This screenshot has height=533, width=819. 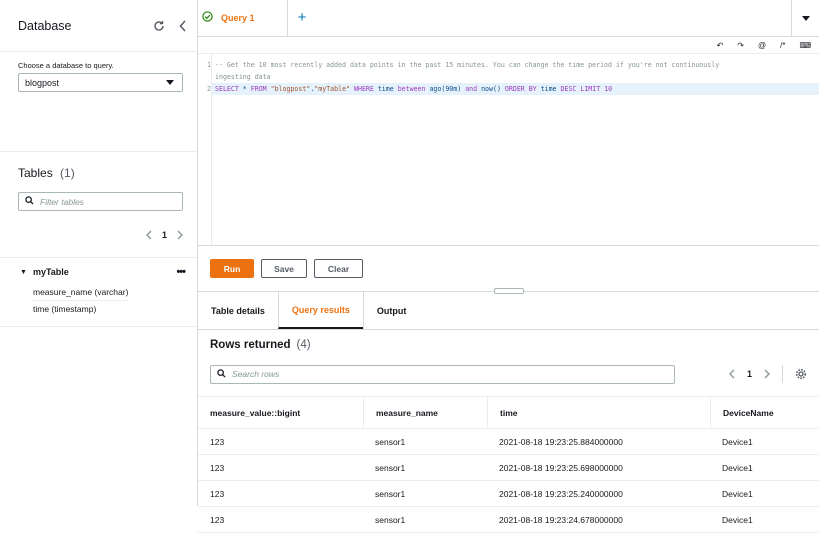 I want to click on column-header: time, so click(x=598, y=412).